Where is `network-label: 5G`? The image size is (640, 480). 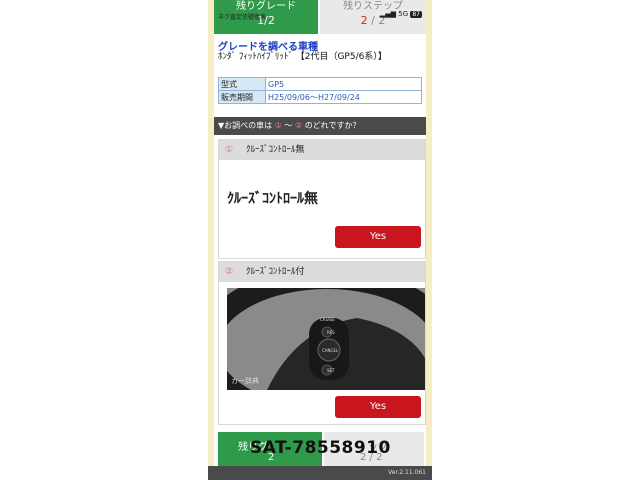
network-label: 5G is located at coordinates (403, 14).